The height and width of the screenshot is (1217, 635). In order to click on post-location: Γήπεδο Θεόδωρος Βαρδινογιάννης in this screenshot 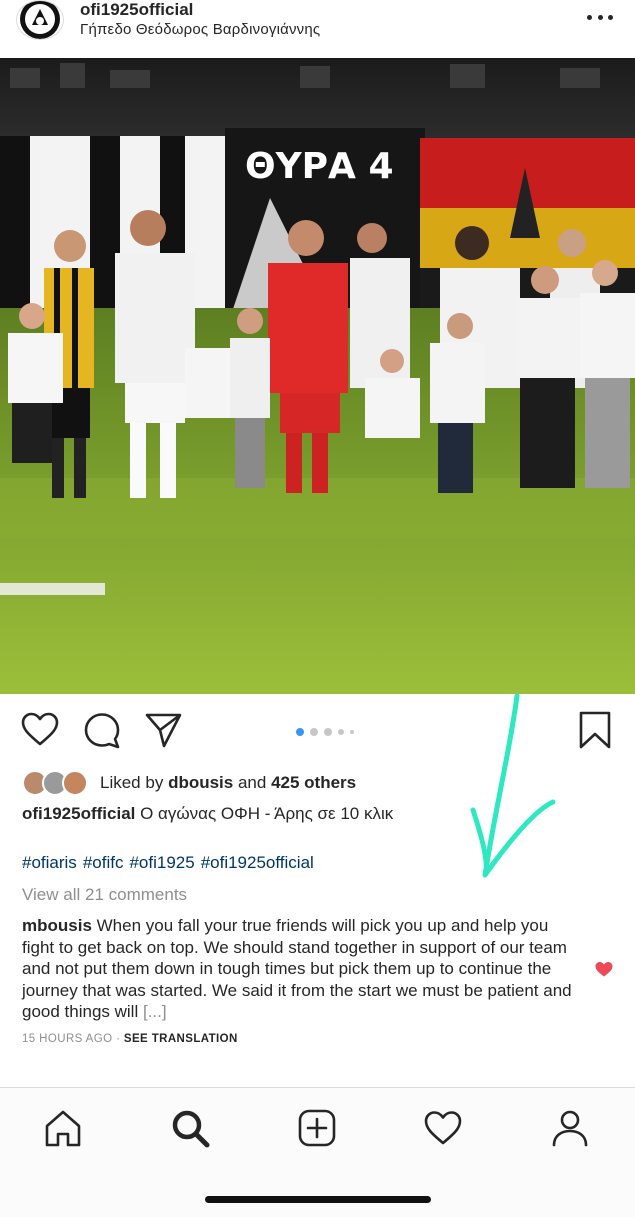, I will do `click(200, 29)`.